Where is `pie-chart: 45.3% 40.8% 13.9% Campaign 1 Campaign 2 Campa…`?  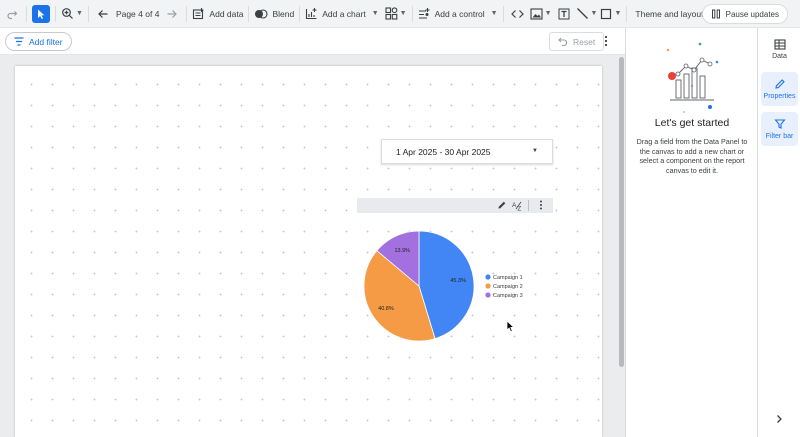 pie-chart: 45.3% 40.8% 13.9% Campaign 1 Campaign 2 Campa… is located at coordinates (455, 280).